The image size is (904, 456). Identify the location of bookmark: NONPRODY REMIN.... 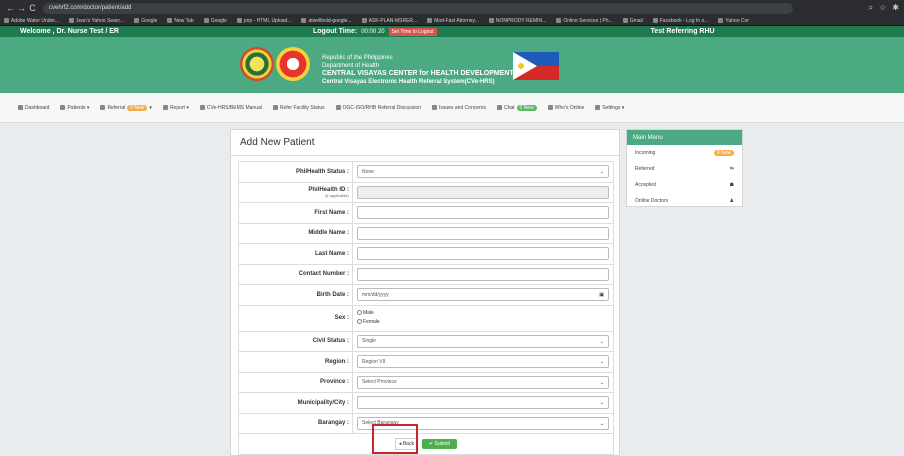
(517, 21).